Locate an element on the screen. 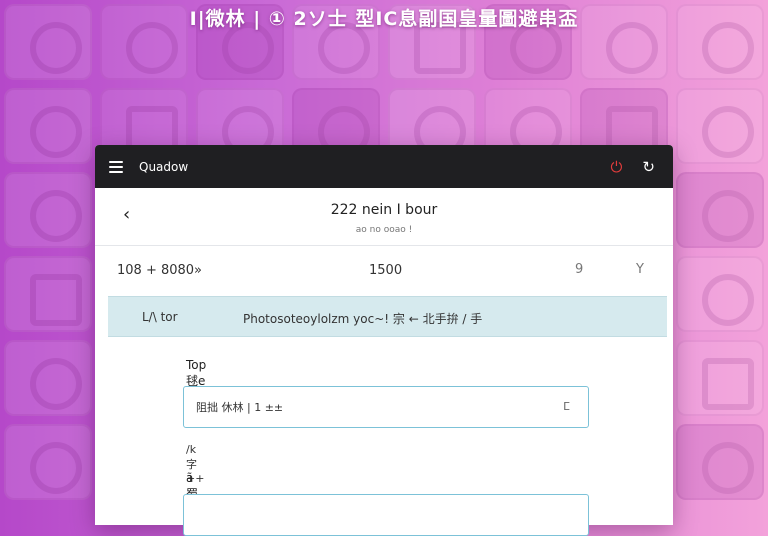  page-title: 222 nein I bour is located at coordinates (384, 210).